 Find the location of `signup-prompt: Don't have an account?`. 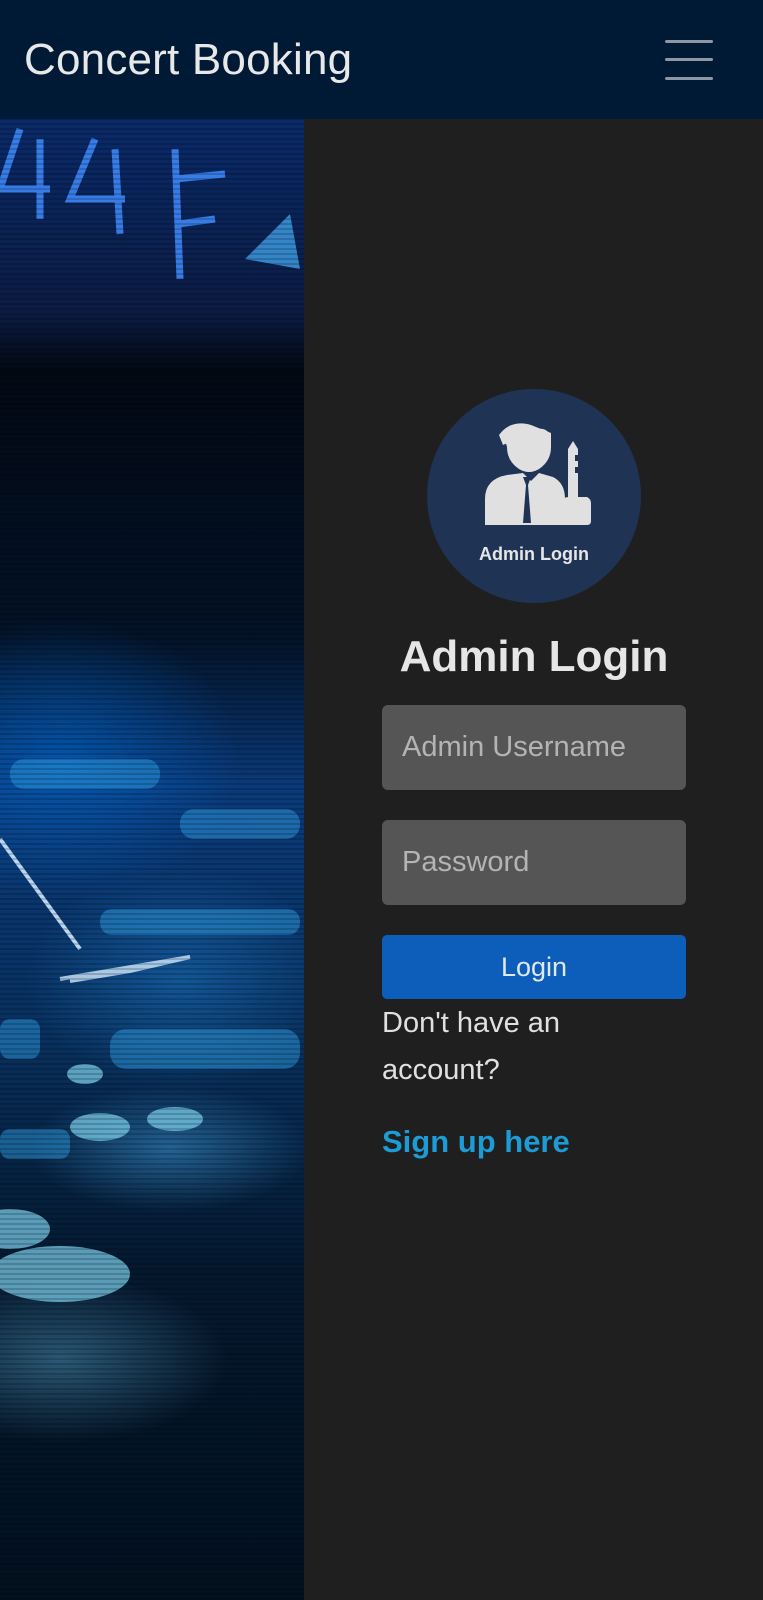

signup-prompt: Don't have an account? is located at coordinates (471, 1046).